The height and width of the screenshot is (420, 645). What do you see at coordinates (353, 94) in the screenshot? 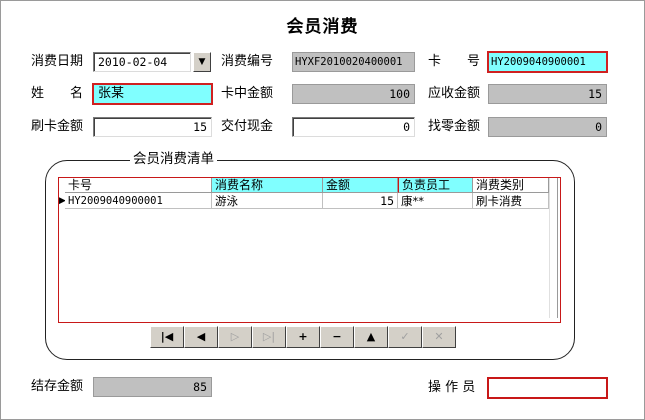
I see `card-balance-field: 100` at bounding box center [353, 94].